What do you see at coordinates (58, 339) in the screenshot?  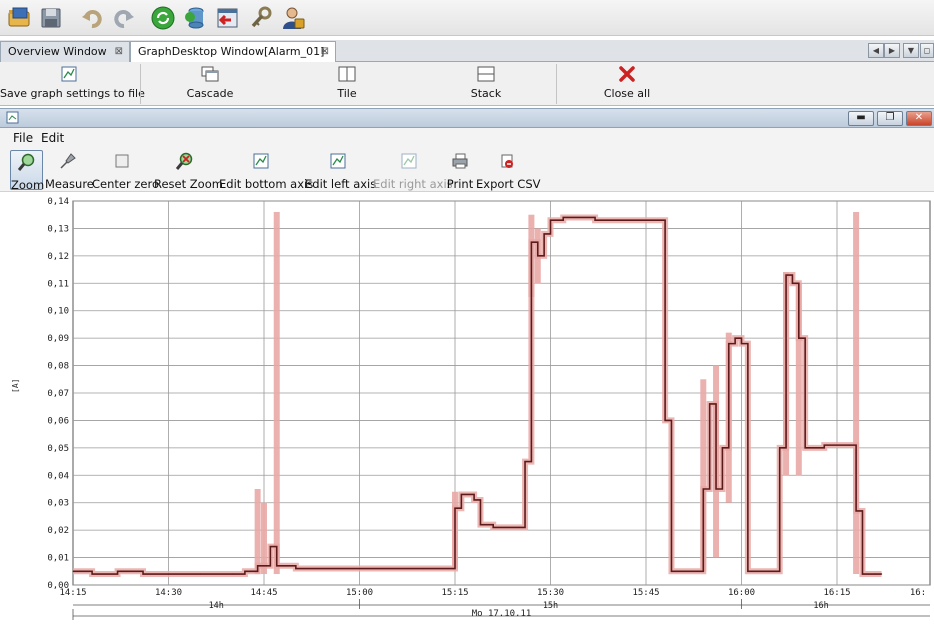 I see `y-tick-label: 0,09` at bounding box center [58, 339].